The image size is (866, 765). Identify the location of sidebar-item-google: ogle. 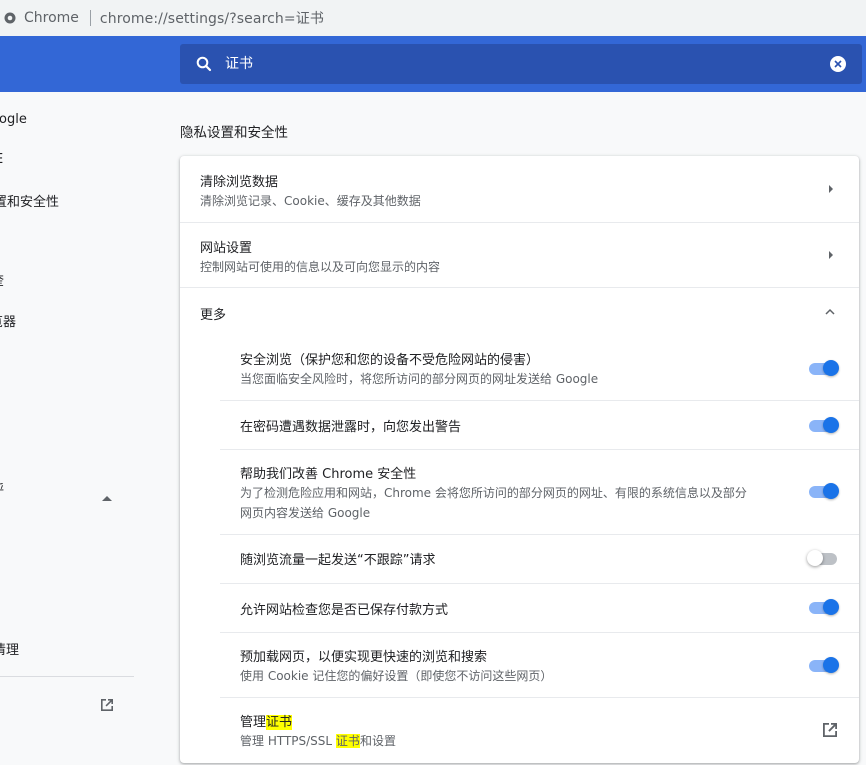
(13, 119).